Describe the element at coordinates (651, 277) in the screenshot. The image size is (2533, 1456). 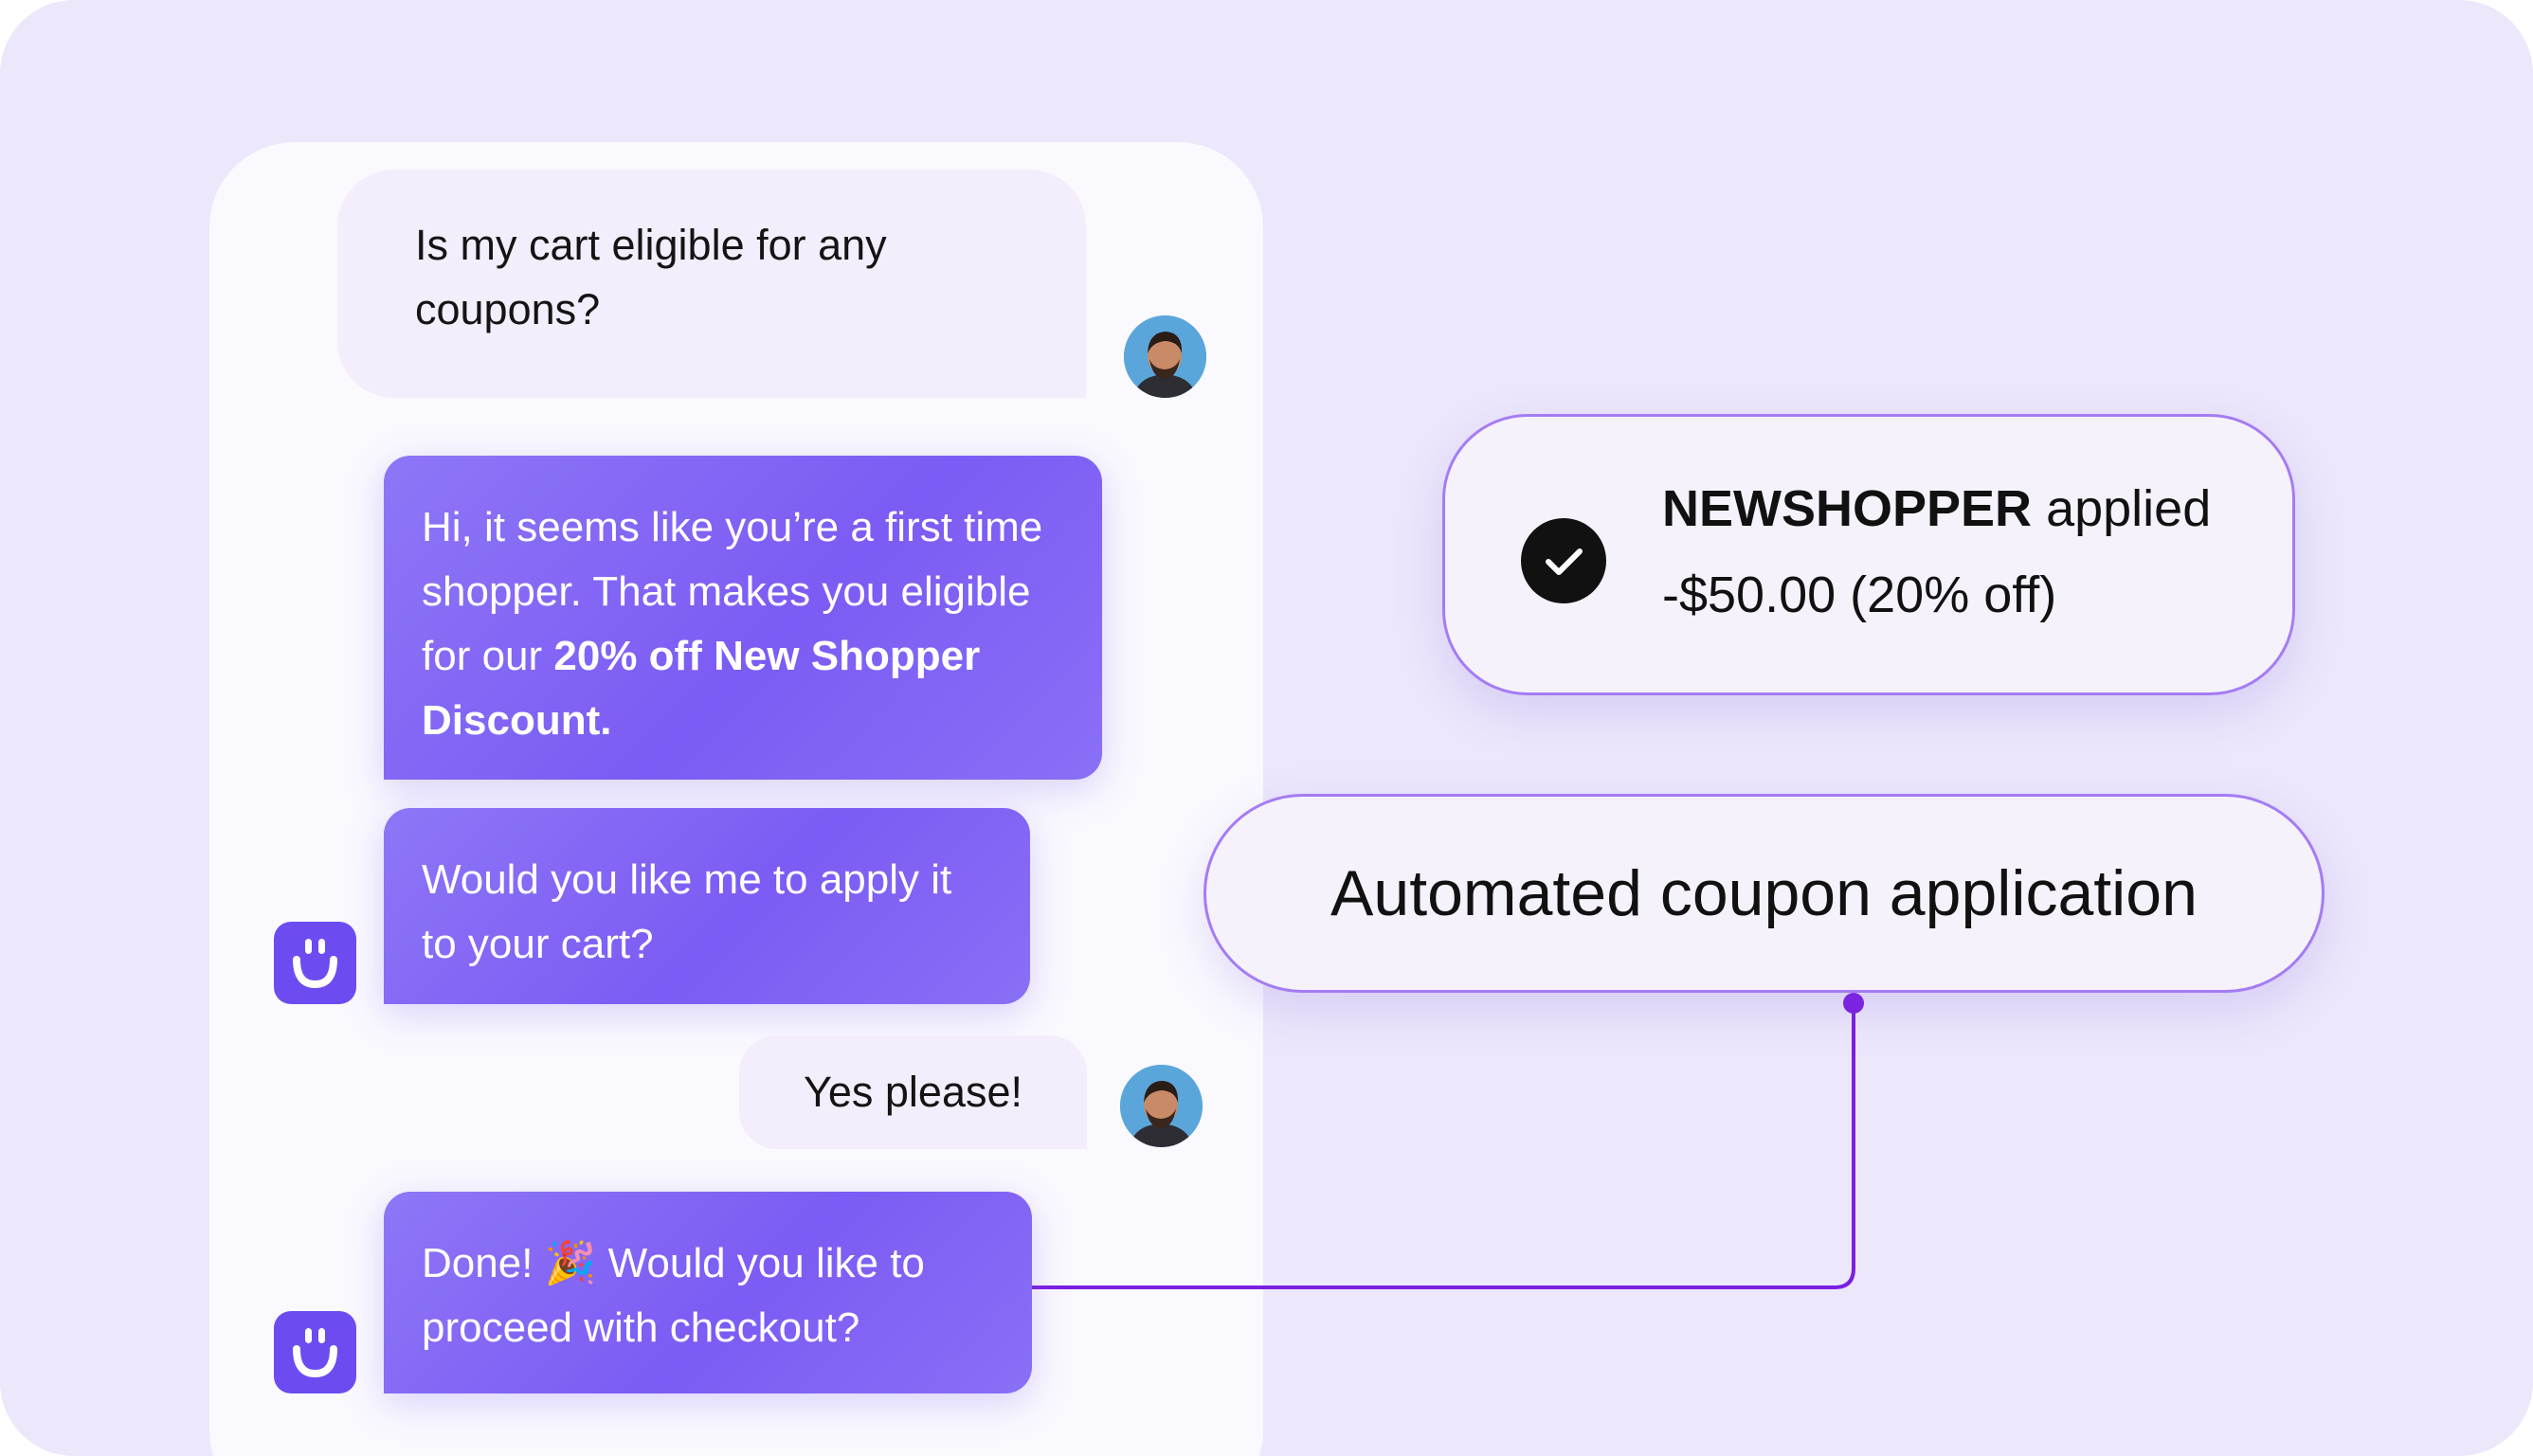
I see `user-message-text: Is my cart eligible for any coupons?` at that location.